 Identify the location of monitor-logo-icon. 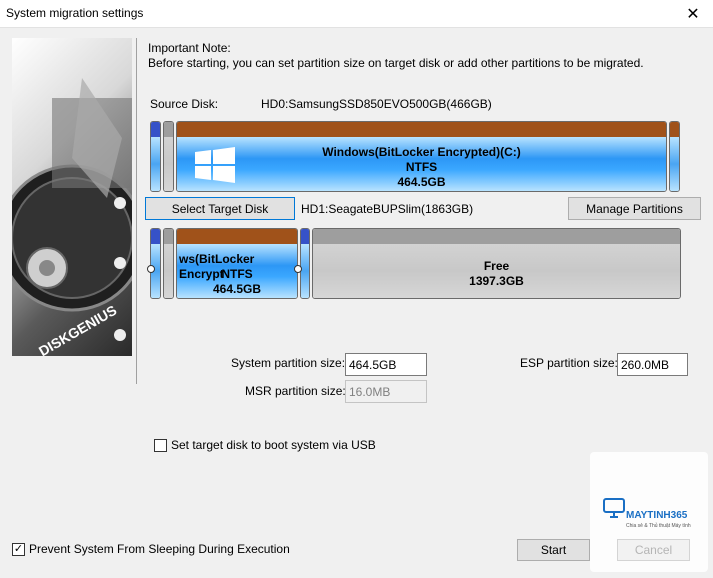
(614, 508).